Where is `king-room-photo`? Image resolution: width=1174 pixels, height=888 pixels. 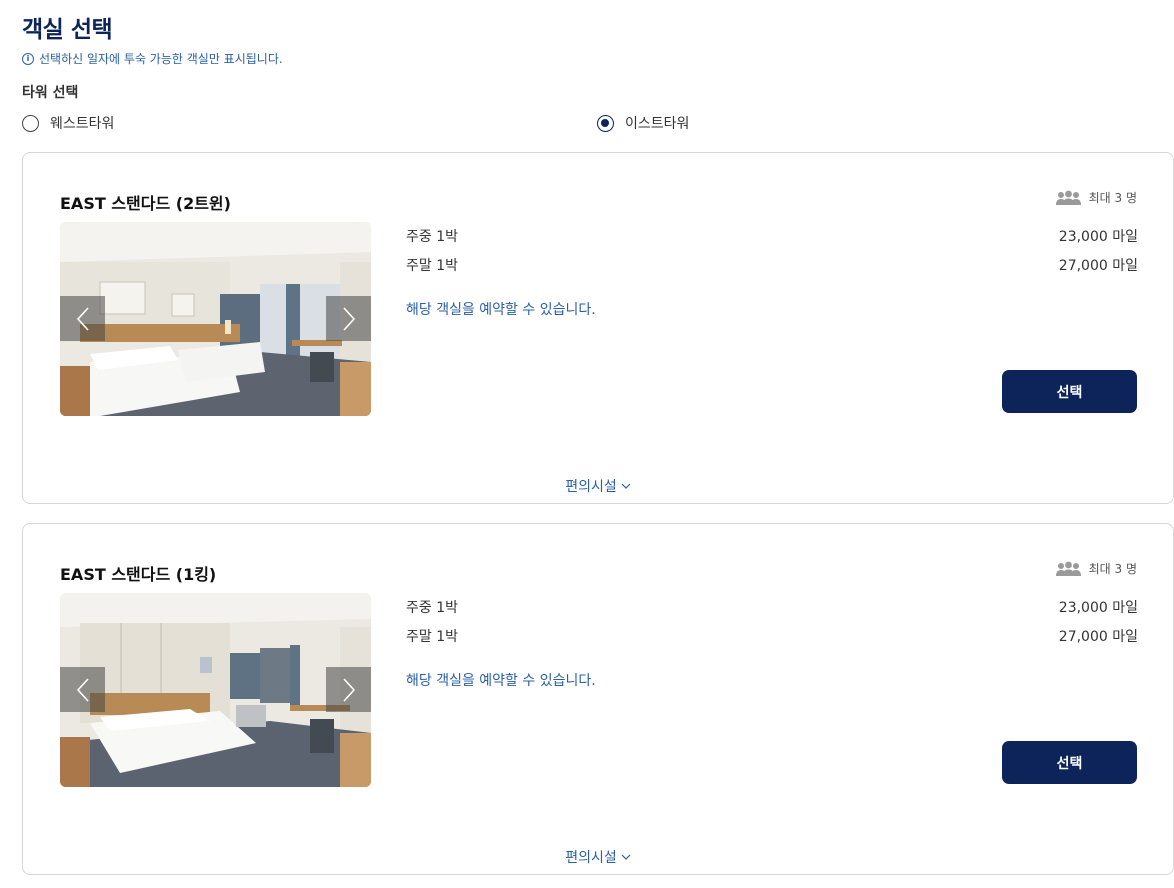
king-room-photo is located at coordinates (215, 690).